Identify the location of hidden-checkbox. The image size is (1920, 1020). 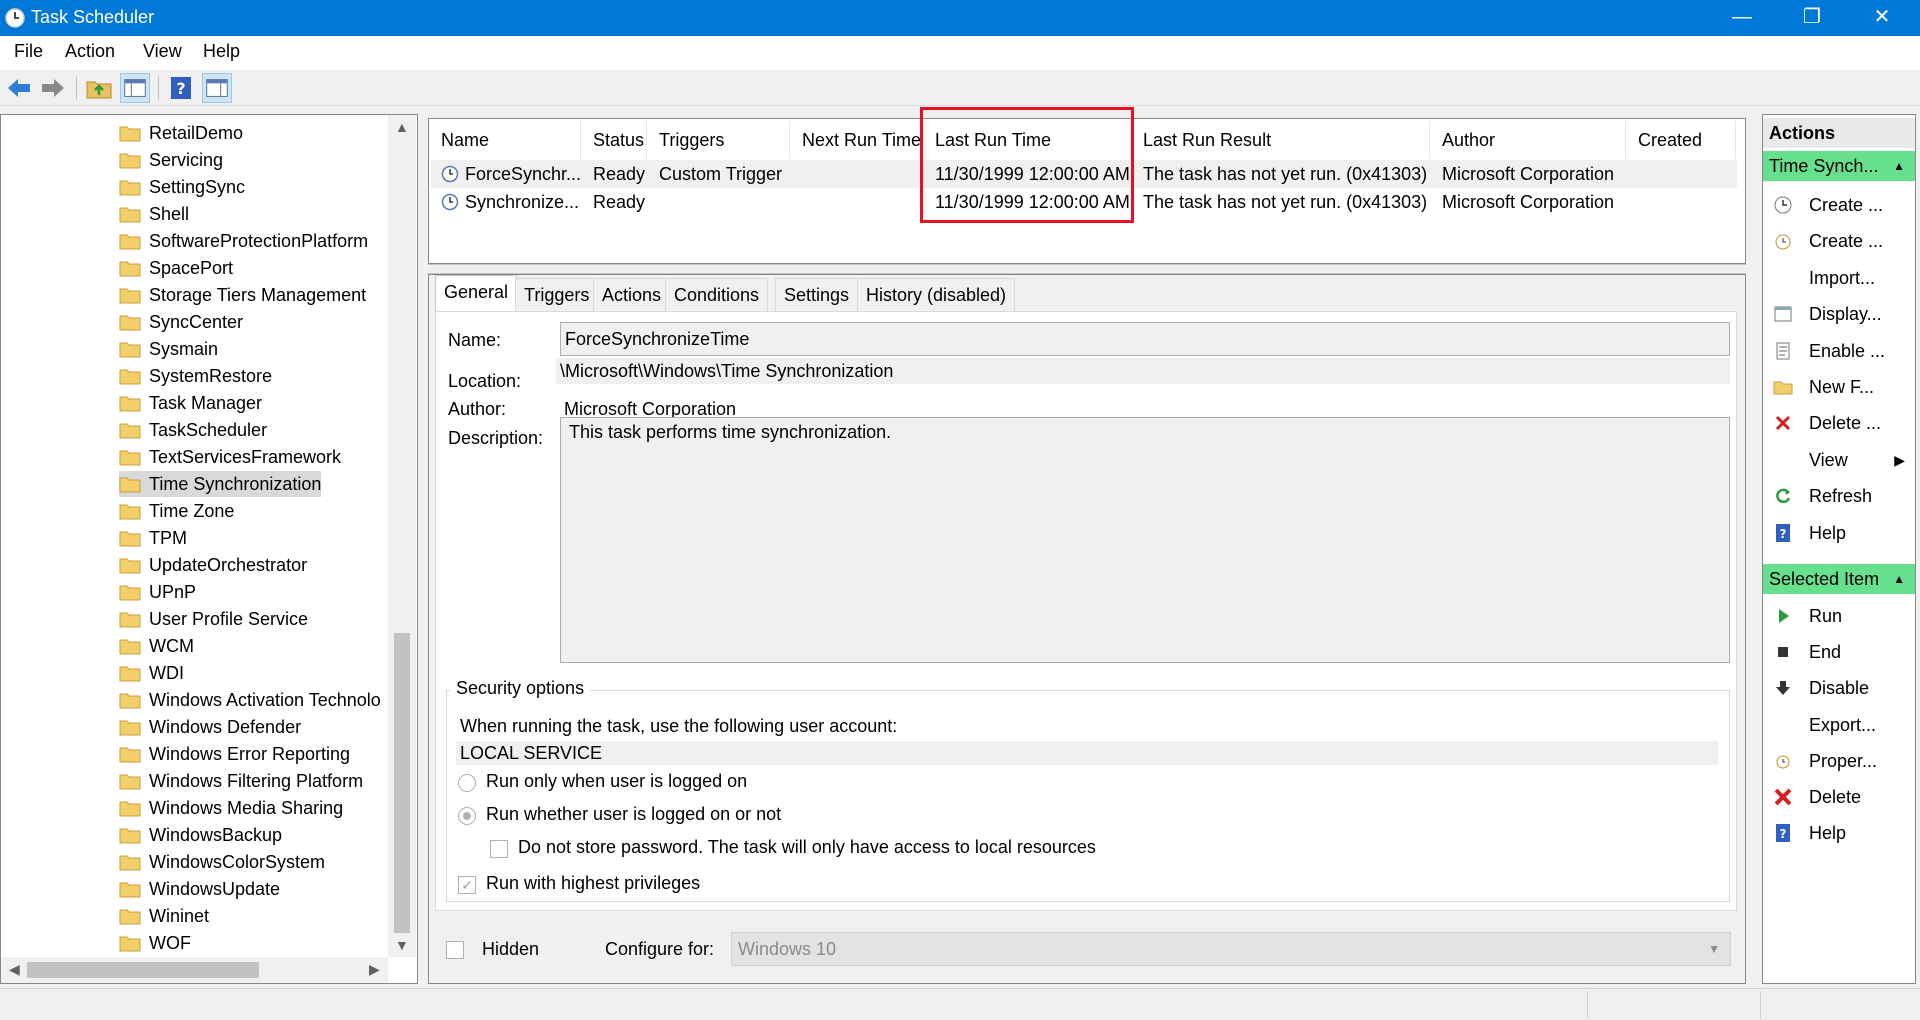
(455, 950).